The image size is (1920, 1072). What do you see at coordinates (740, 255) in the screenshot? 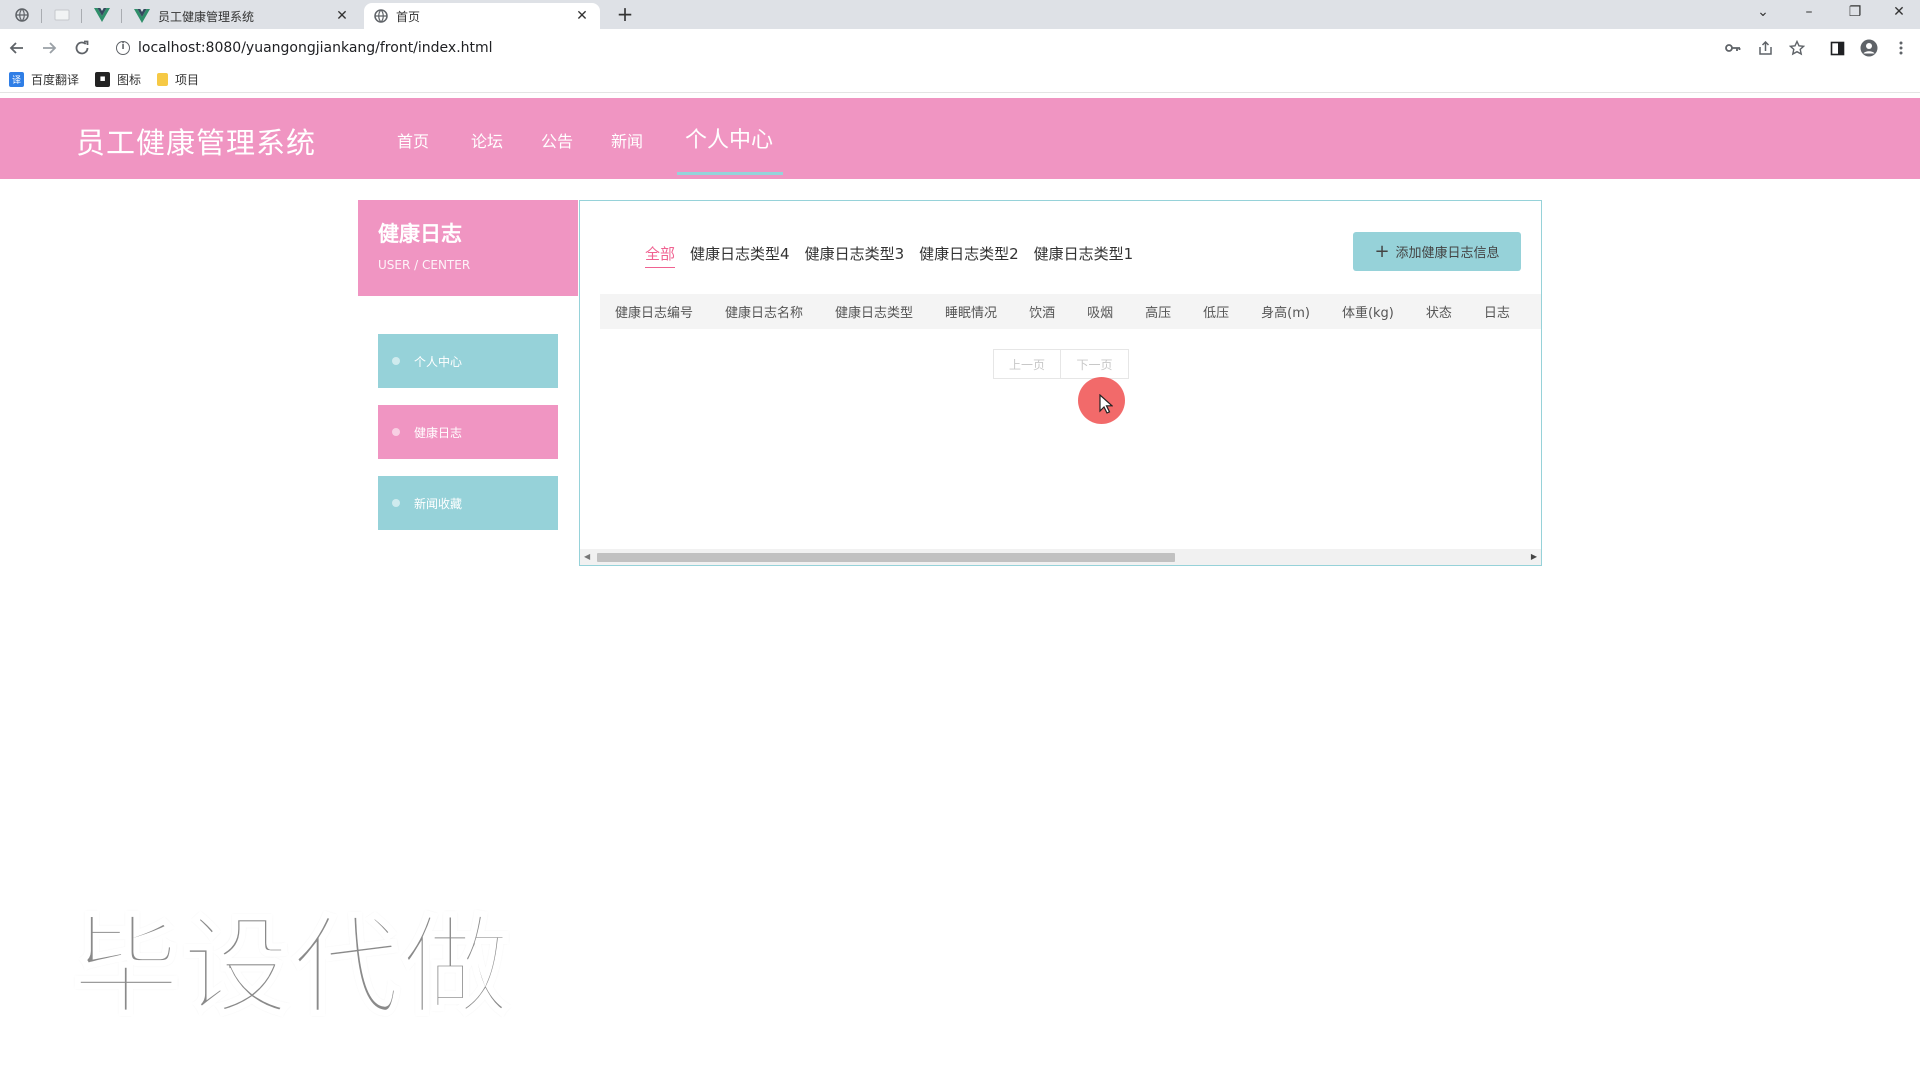
I see `filter-type-4: 健康日志类型4` at bounding box center [740, 255].